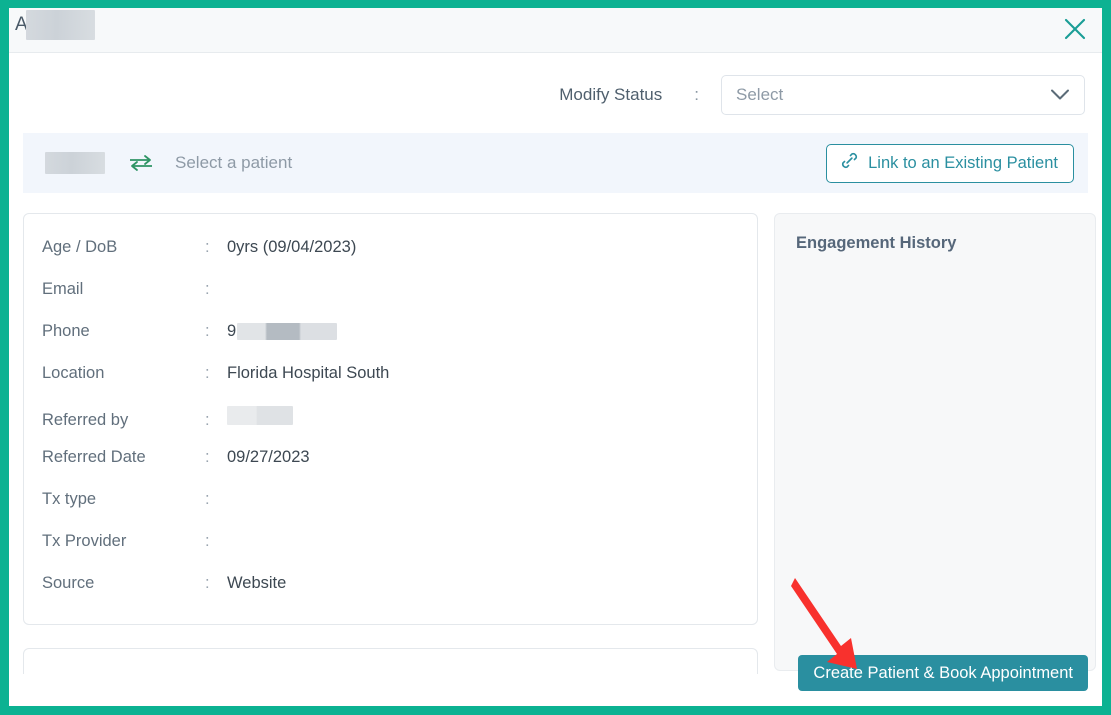 The height and width of the screenshot is (715, 1111). What do you see at coordinates (390, 553) in the screenshot?
I see `detail-row-tx-provider: Tx Provider :` at bounding box center [390, 553].